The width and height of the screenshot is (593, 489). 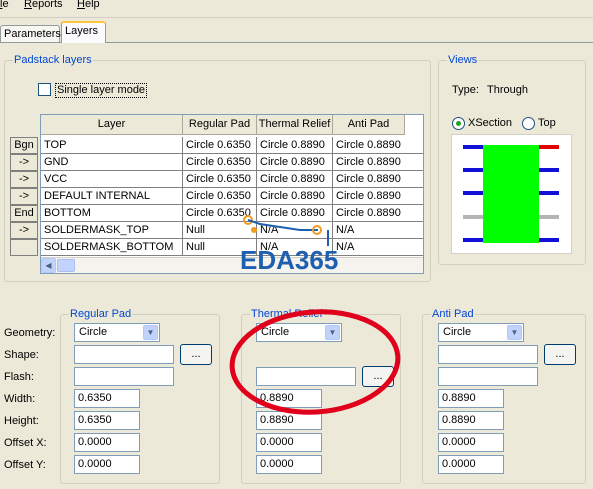 I want to click on type-label: Type:, so click(x=465, y=90).